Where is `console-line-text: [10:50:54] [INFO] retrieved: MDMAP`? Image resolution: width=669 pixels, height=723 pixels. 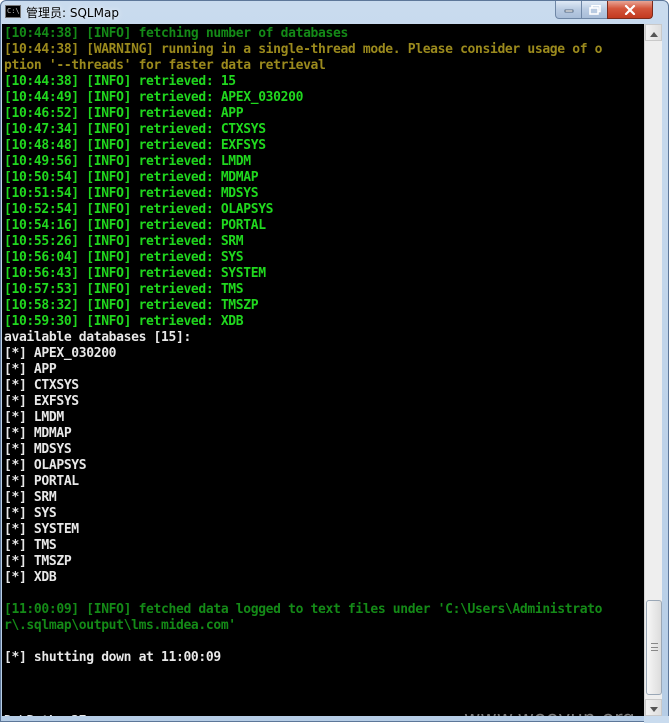
console-line-text: [10:50:54] [INFO] retrieved: MDMAP is located at coordinates (131, 177).